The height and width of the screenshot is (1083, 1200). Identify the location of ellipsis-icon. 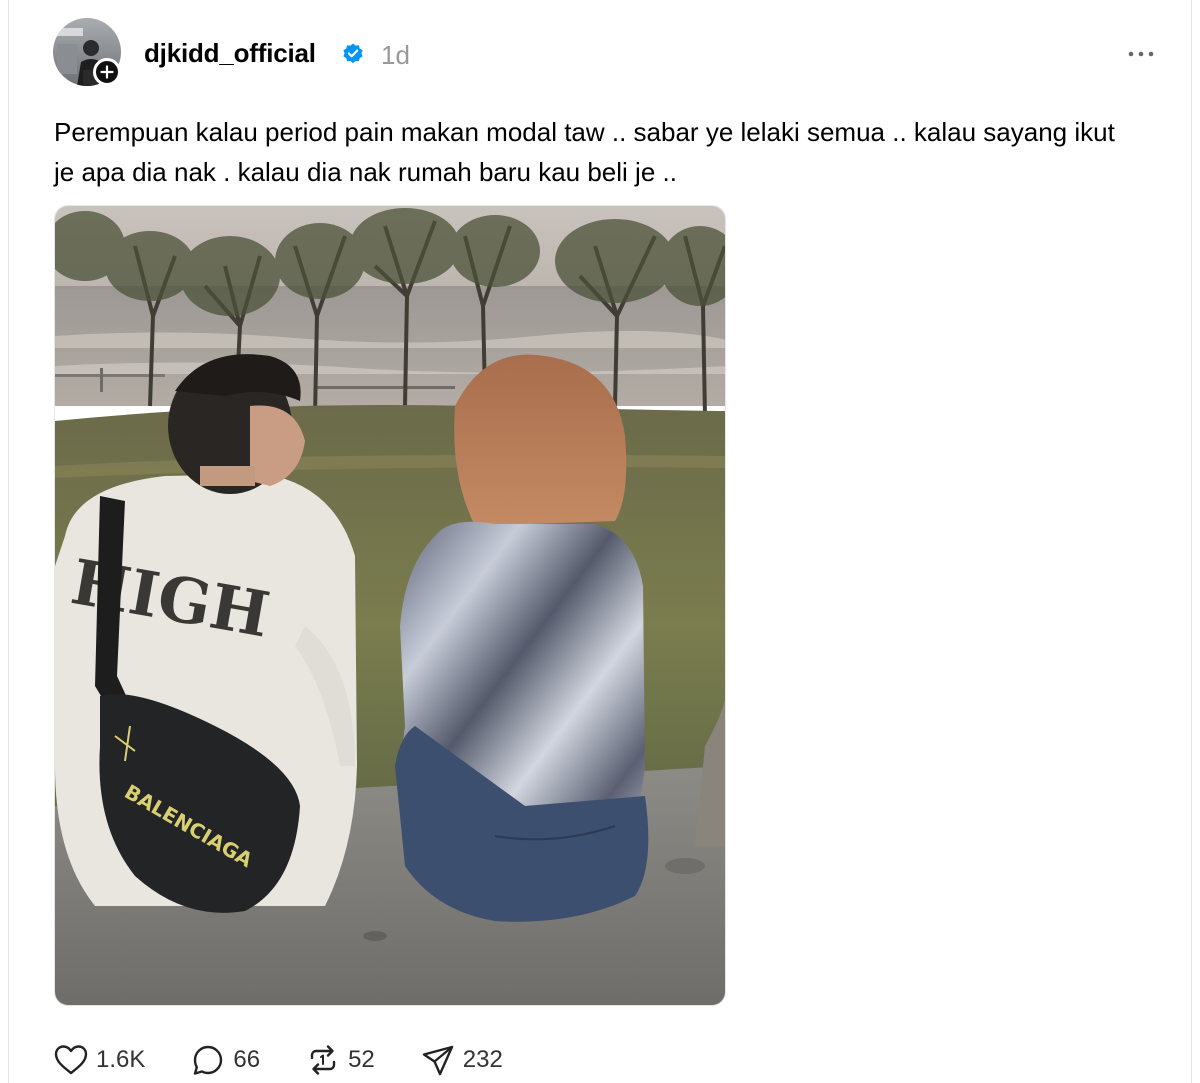
(1141, 54).